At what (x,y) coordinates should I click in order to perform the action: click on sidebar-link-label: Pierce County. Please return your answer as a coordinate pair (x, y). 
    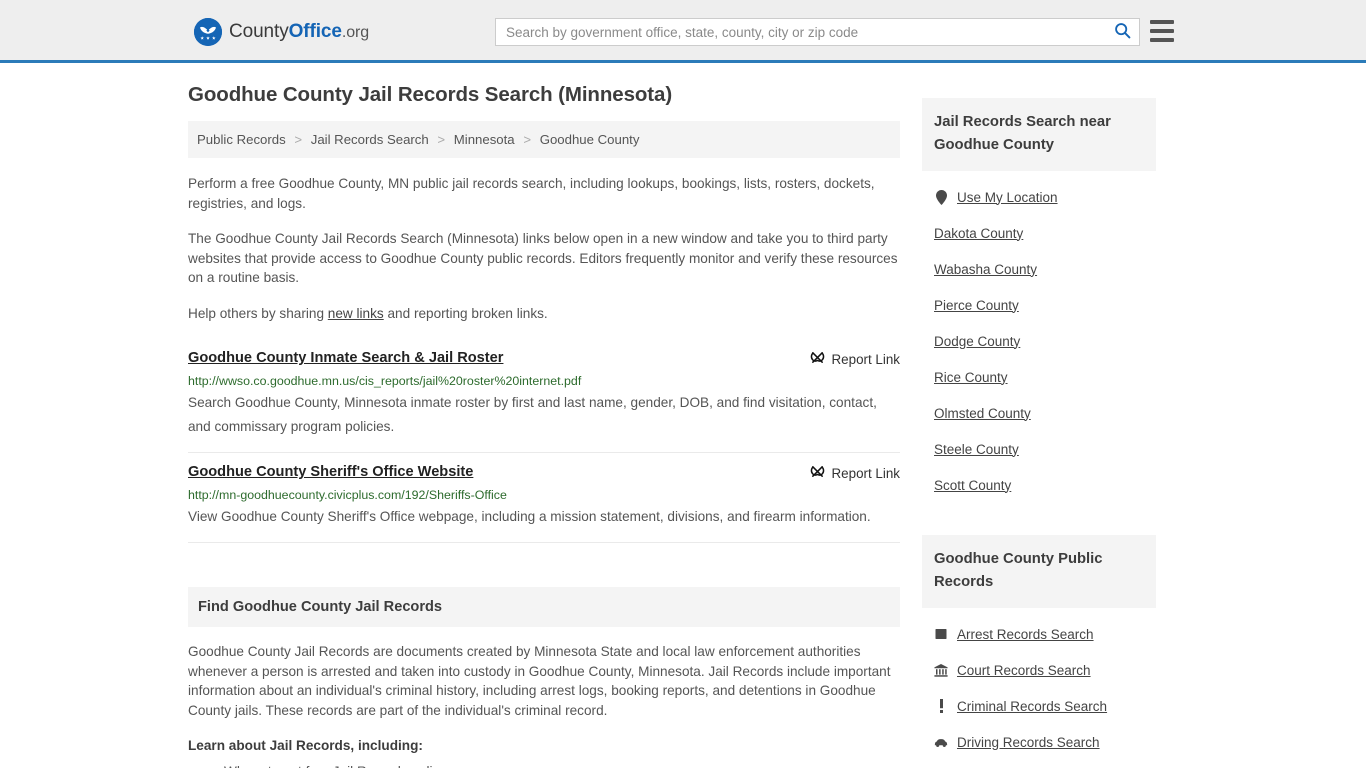
    Looking at the image, I should click on (976, 305).